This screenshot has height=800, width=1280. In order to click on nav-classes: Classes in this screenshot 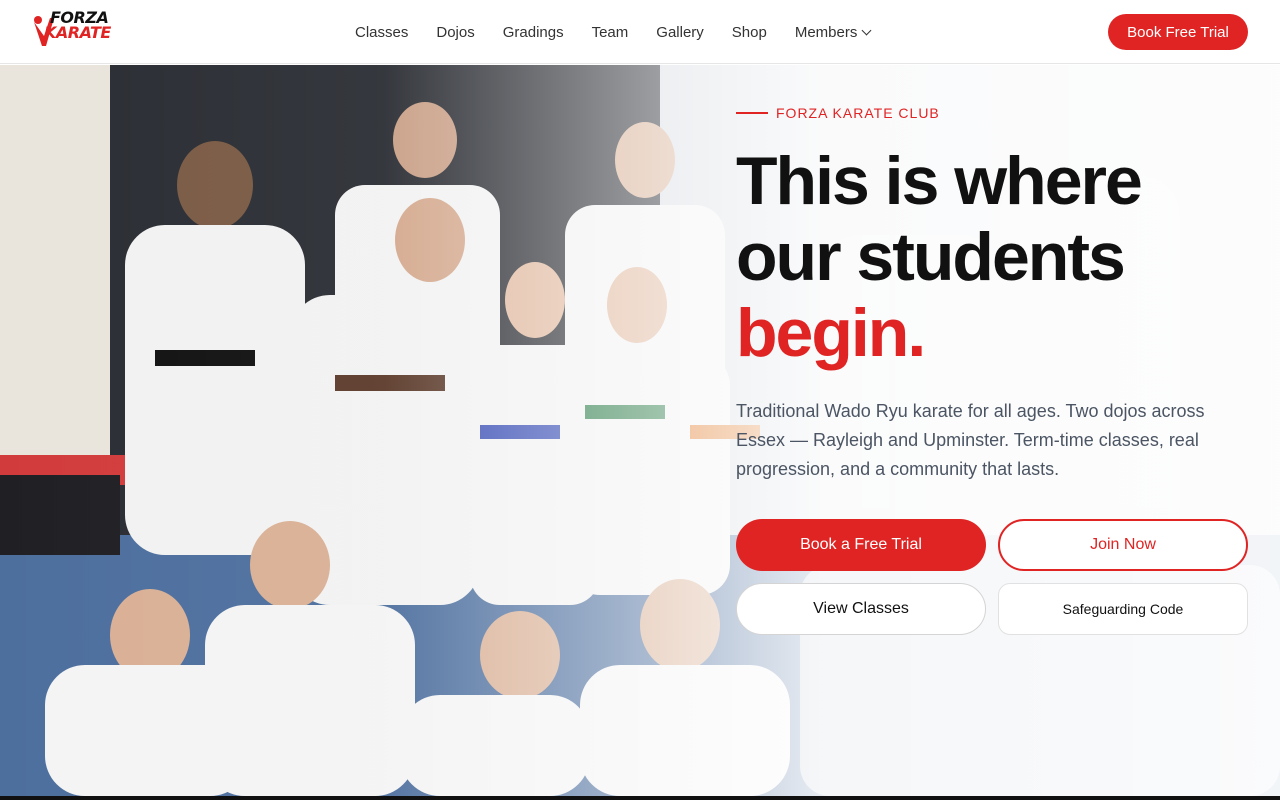, I will do `click(381, 32)`.